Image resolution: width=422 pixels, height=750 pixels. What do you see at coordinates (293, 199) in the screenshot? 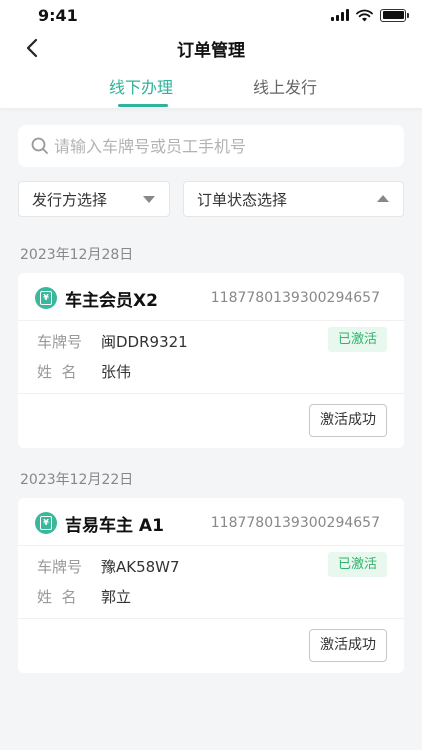
I see `status-filter-dropdown: 订单状态选择` at bounding box center [293, 199].